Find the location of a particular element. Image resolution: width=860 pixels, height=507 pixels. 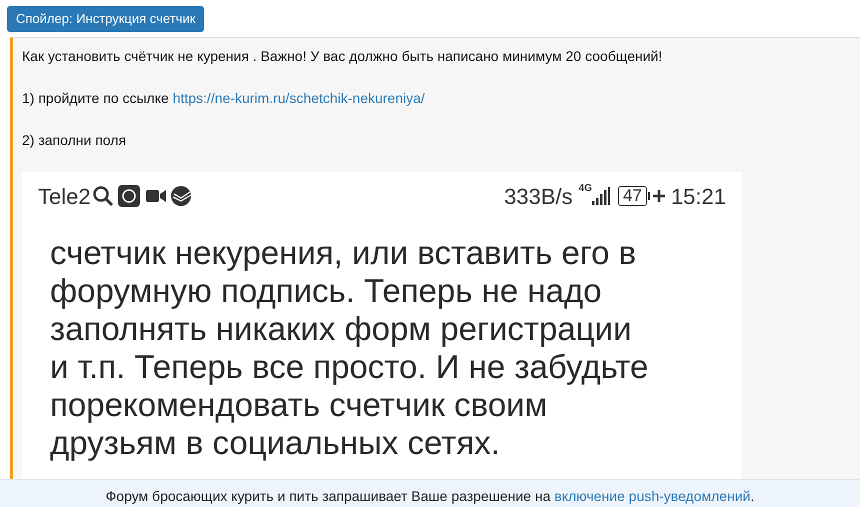

push-link: включение push-уведомлений is located at coordinates (652, 496).